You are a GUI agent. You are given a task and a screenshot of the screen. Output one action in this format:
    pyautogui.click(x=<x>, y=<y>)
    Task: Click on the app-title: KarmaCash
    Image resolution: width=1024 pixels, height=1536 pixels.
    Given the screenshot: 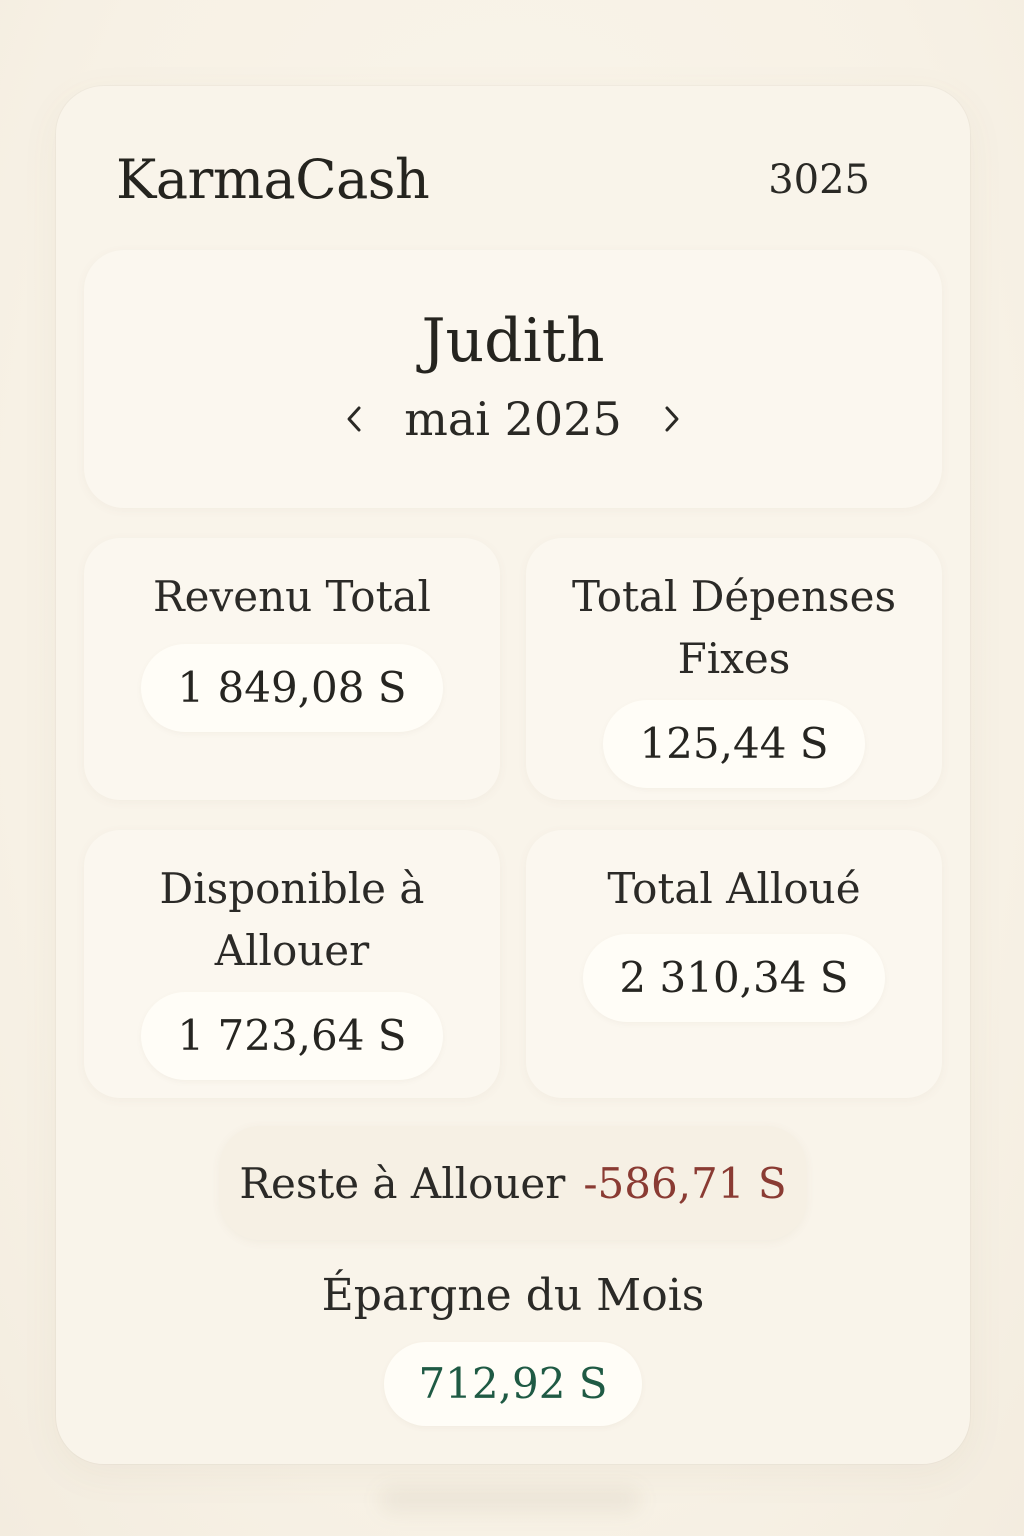 What is the action you would take?
    pyautogui.click(x=273, y=179)
    